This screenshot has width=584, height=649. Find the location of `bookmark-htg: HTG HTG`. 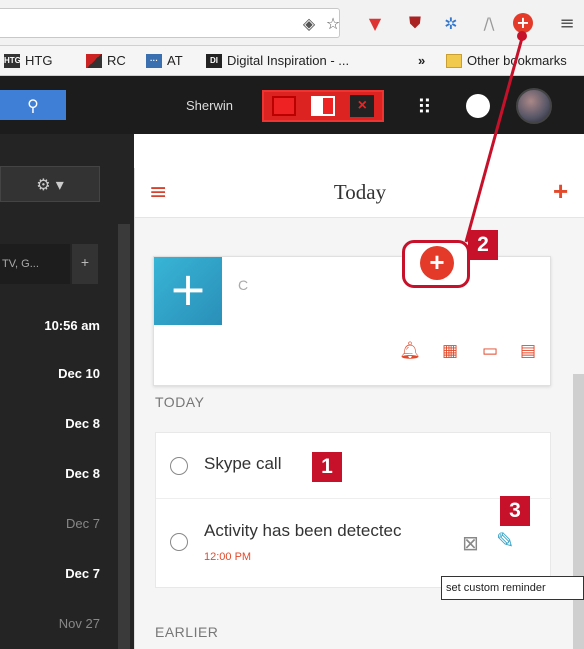

bookmark-htg: HTG HTG is located at coordinates (28, 60).